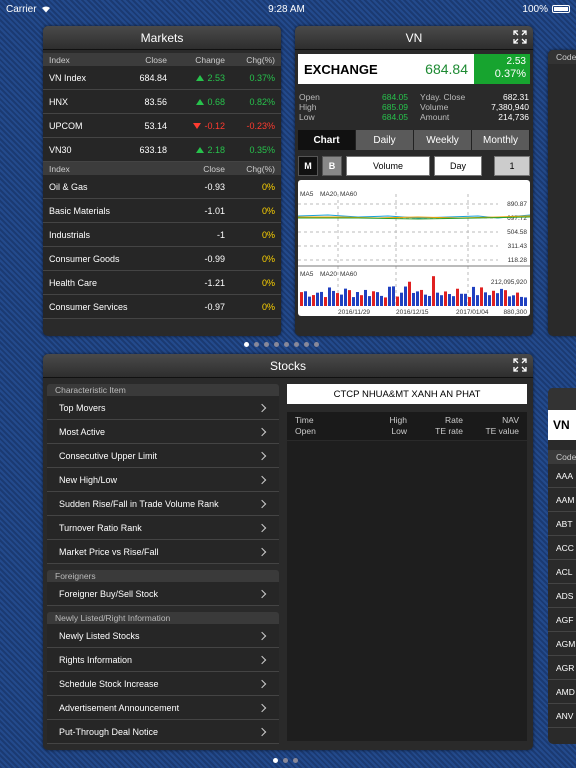  I want to click on tab-chart: Chart, so click(327, 140).